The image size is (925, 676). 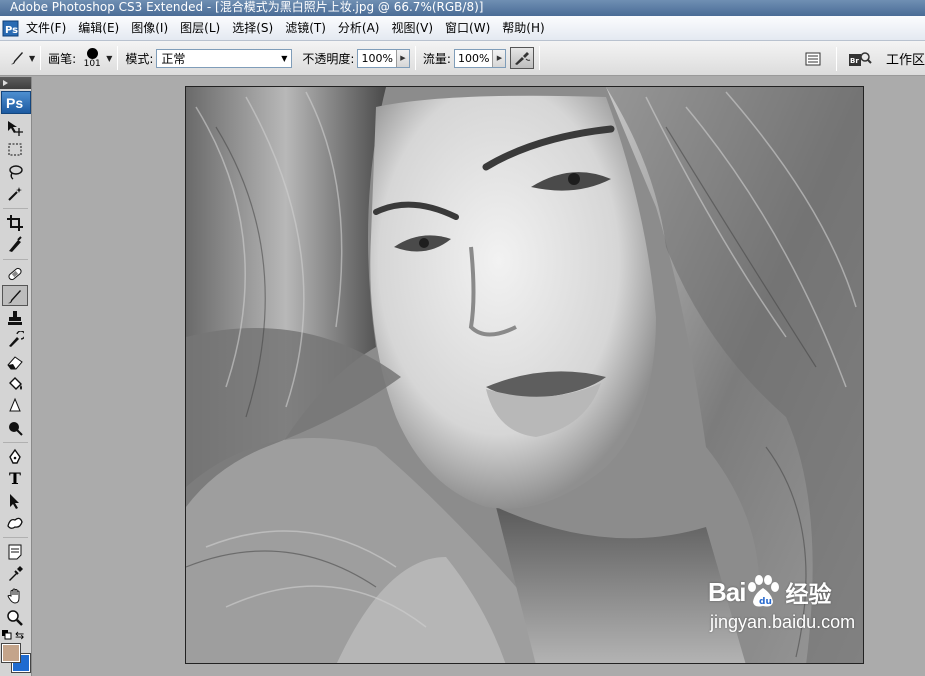 What do you see at coordinates (359, 28) in the screenshot?
I see `menu-analysis: 分析(A)` at bounding box center [359, 28].